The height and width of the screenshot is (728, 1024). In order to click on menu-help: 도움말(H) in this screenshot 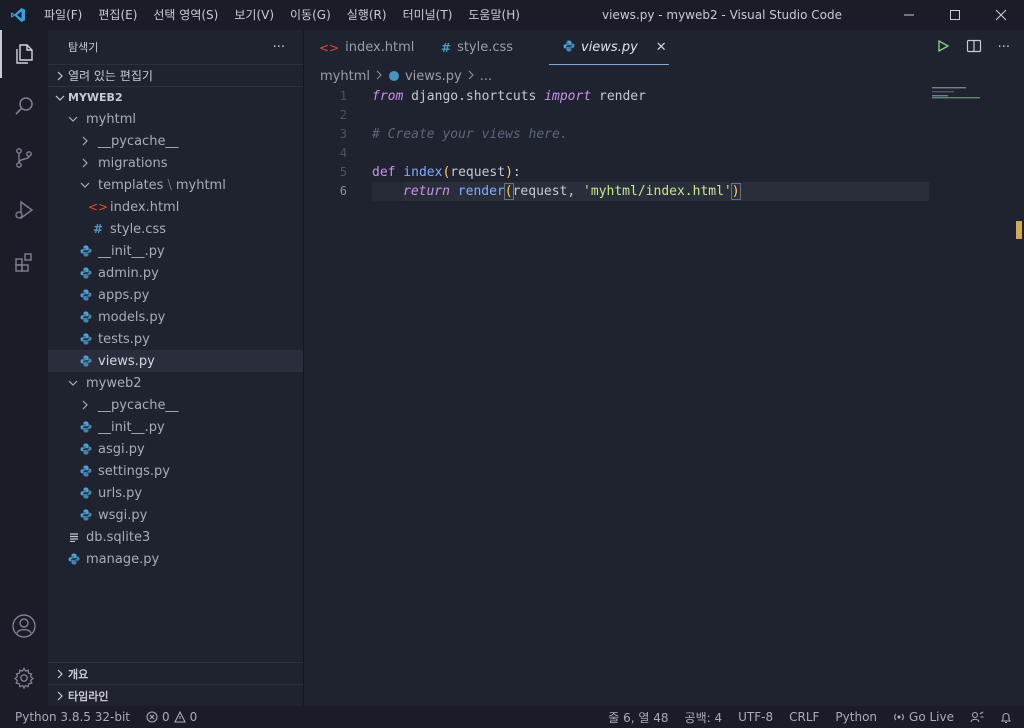, I will do `click(494, 15)`.